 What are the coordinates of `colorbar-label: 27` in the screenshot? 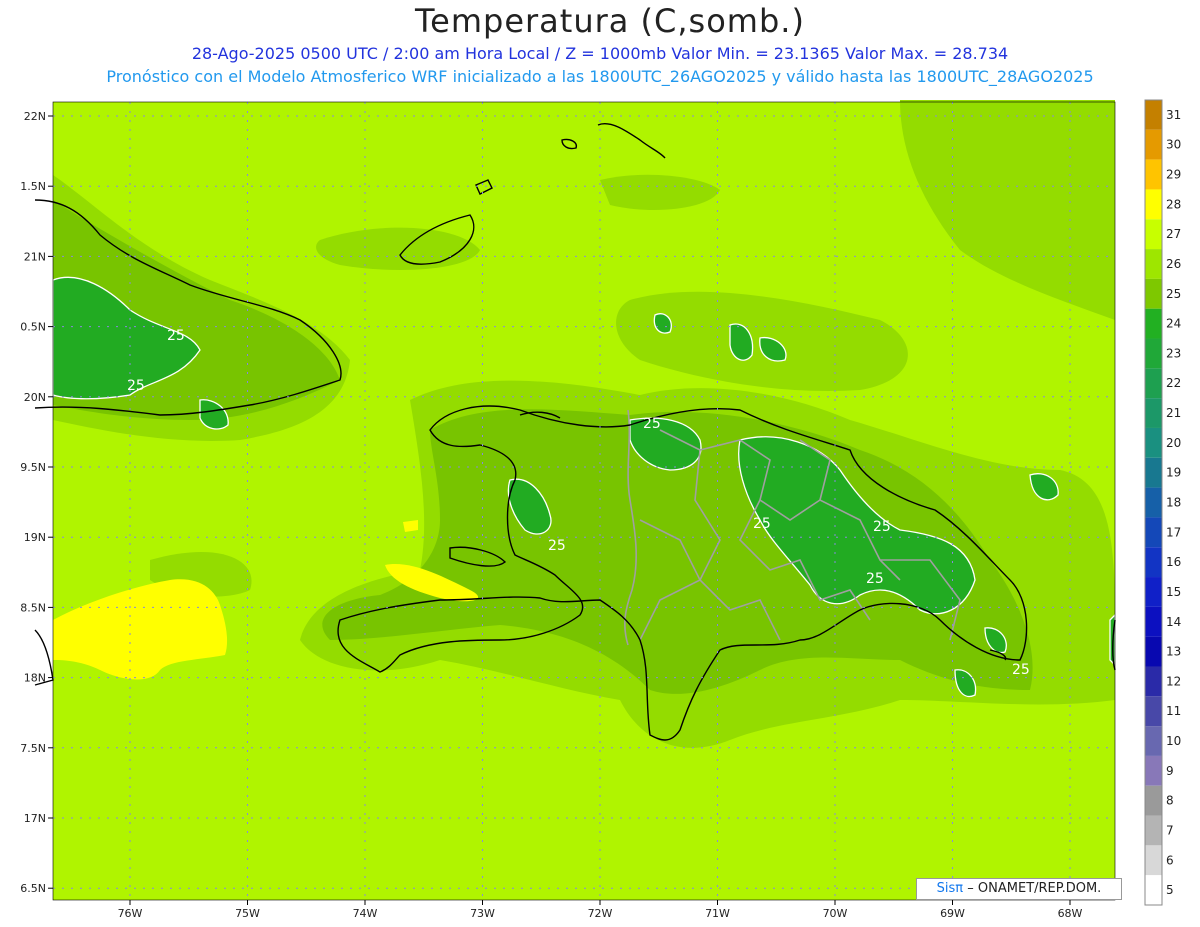 It's located at (1173, 234).